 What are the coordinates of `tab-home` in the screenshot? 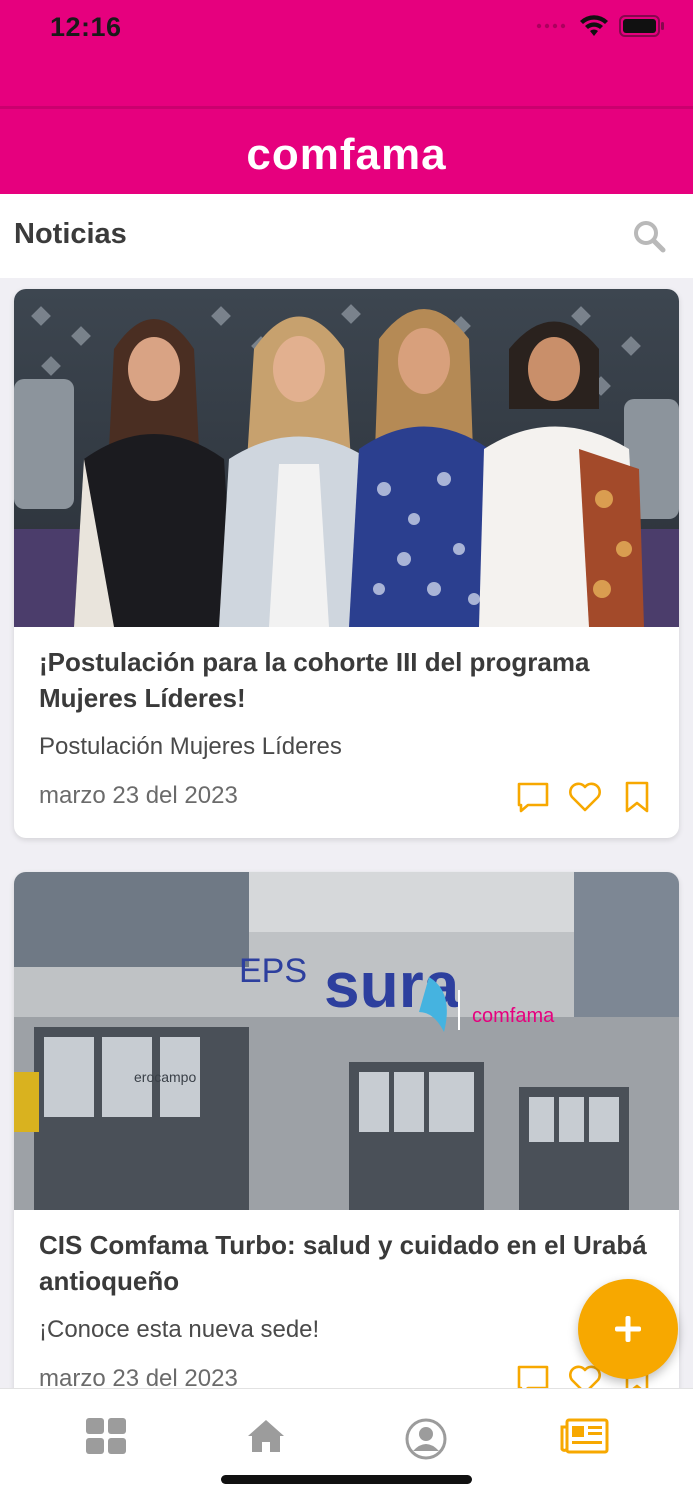 It's located at (266, 1439).